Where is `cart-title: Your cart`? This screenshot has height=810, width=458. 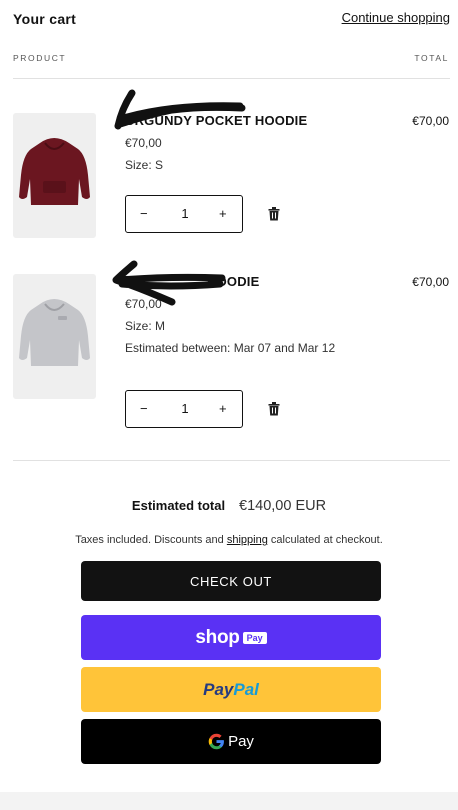
cart-title: Your cart is located at coordinates (45, 19).